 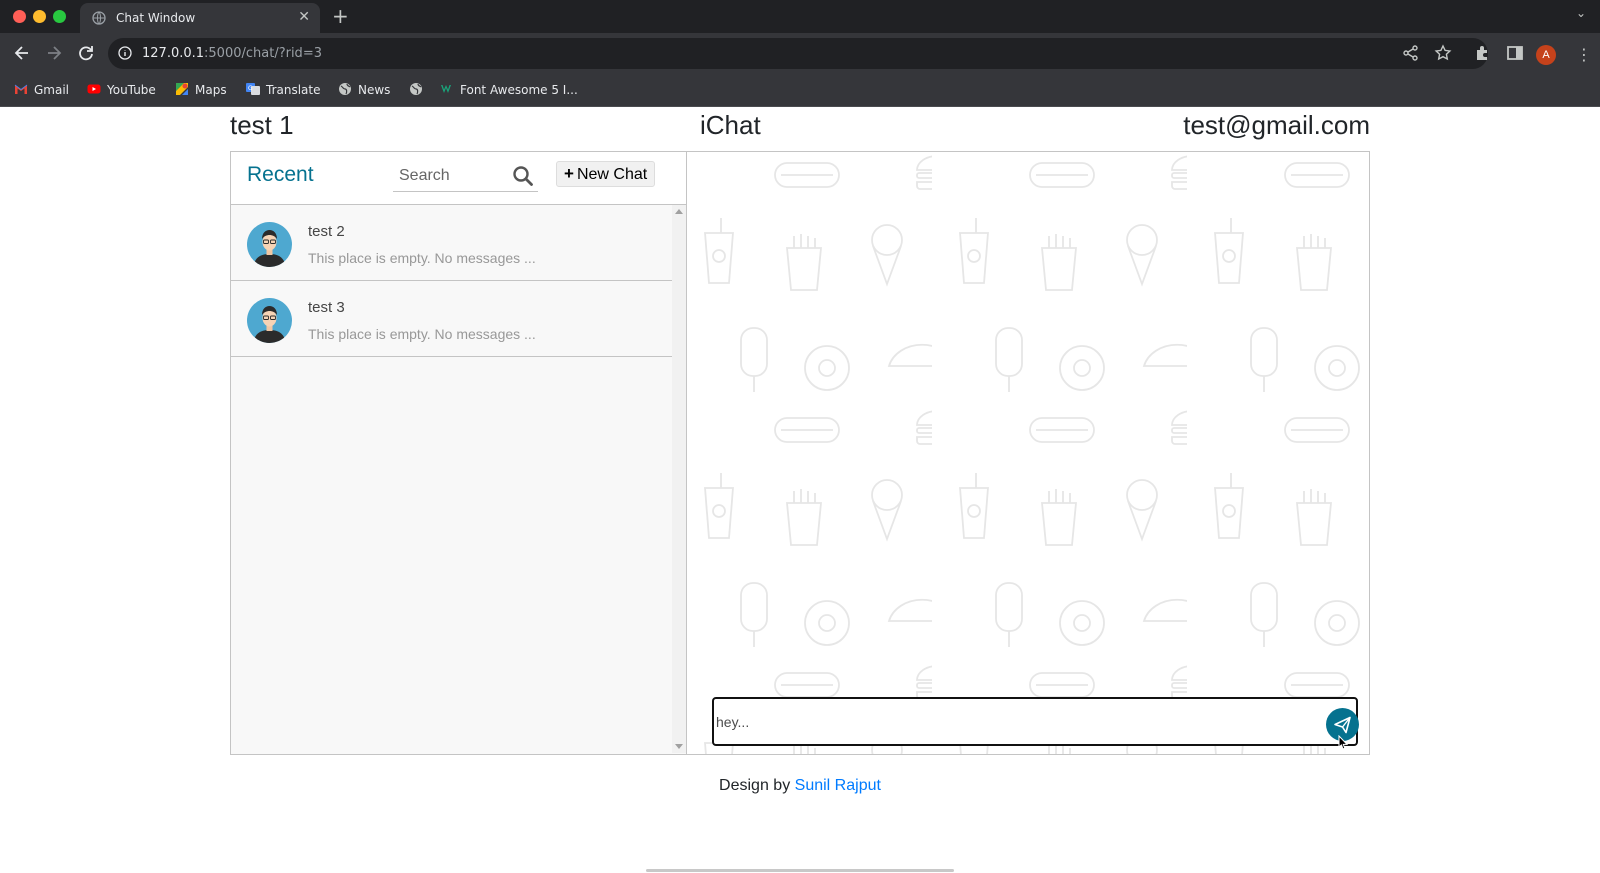 What do you see at coordinates (94, 89) in the screenshot?
I see `youtube-icon` at bounding box center [94, 89].